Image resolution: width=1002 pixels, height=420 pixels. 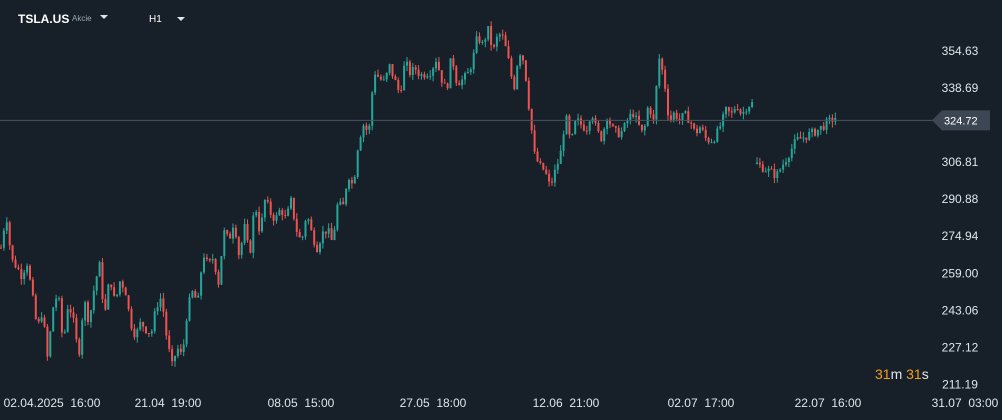 What do you see at coordinates (960, 88) in the screenshot?
I see `y-tick-label: 338.69` at bounding box center [960, 88].